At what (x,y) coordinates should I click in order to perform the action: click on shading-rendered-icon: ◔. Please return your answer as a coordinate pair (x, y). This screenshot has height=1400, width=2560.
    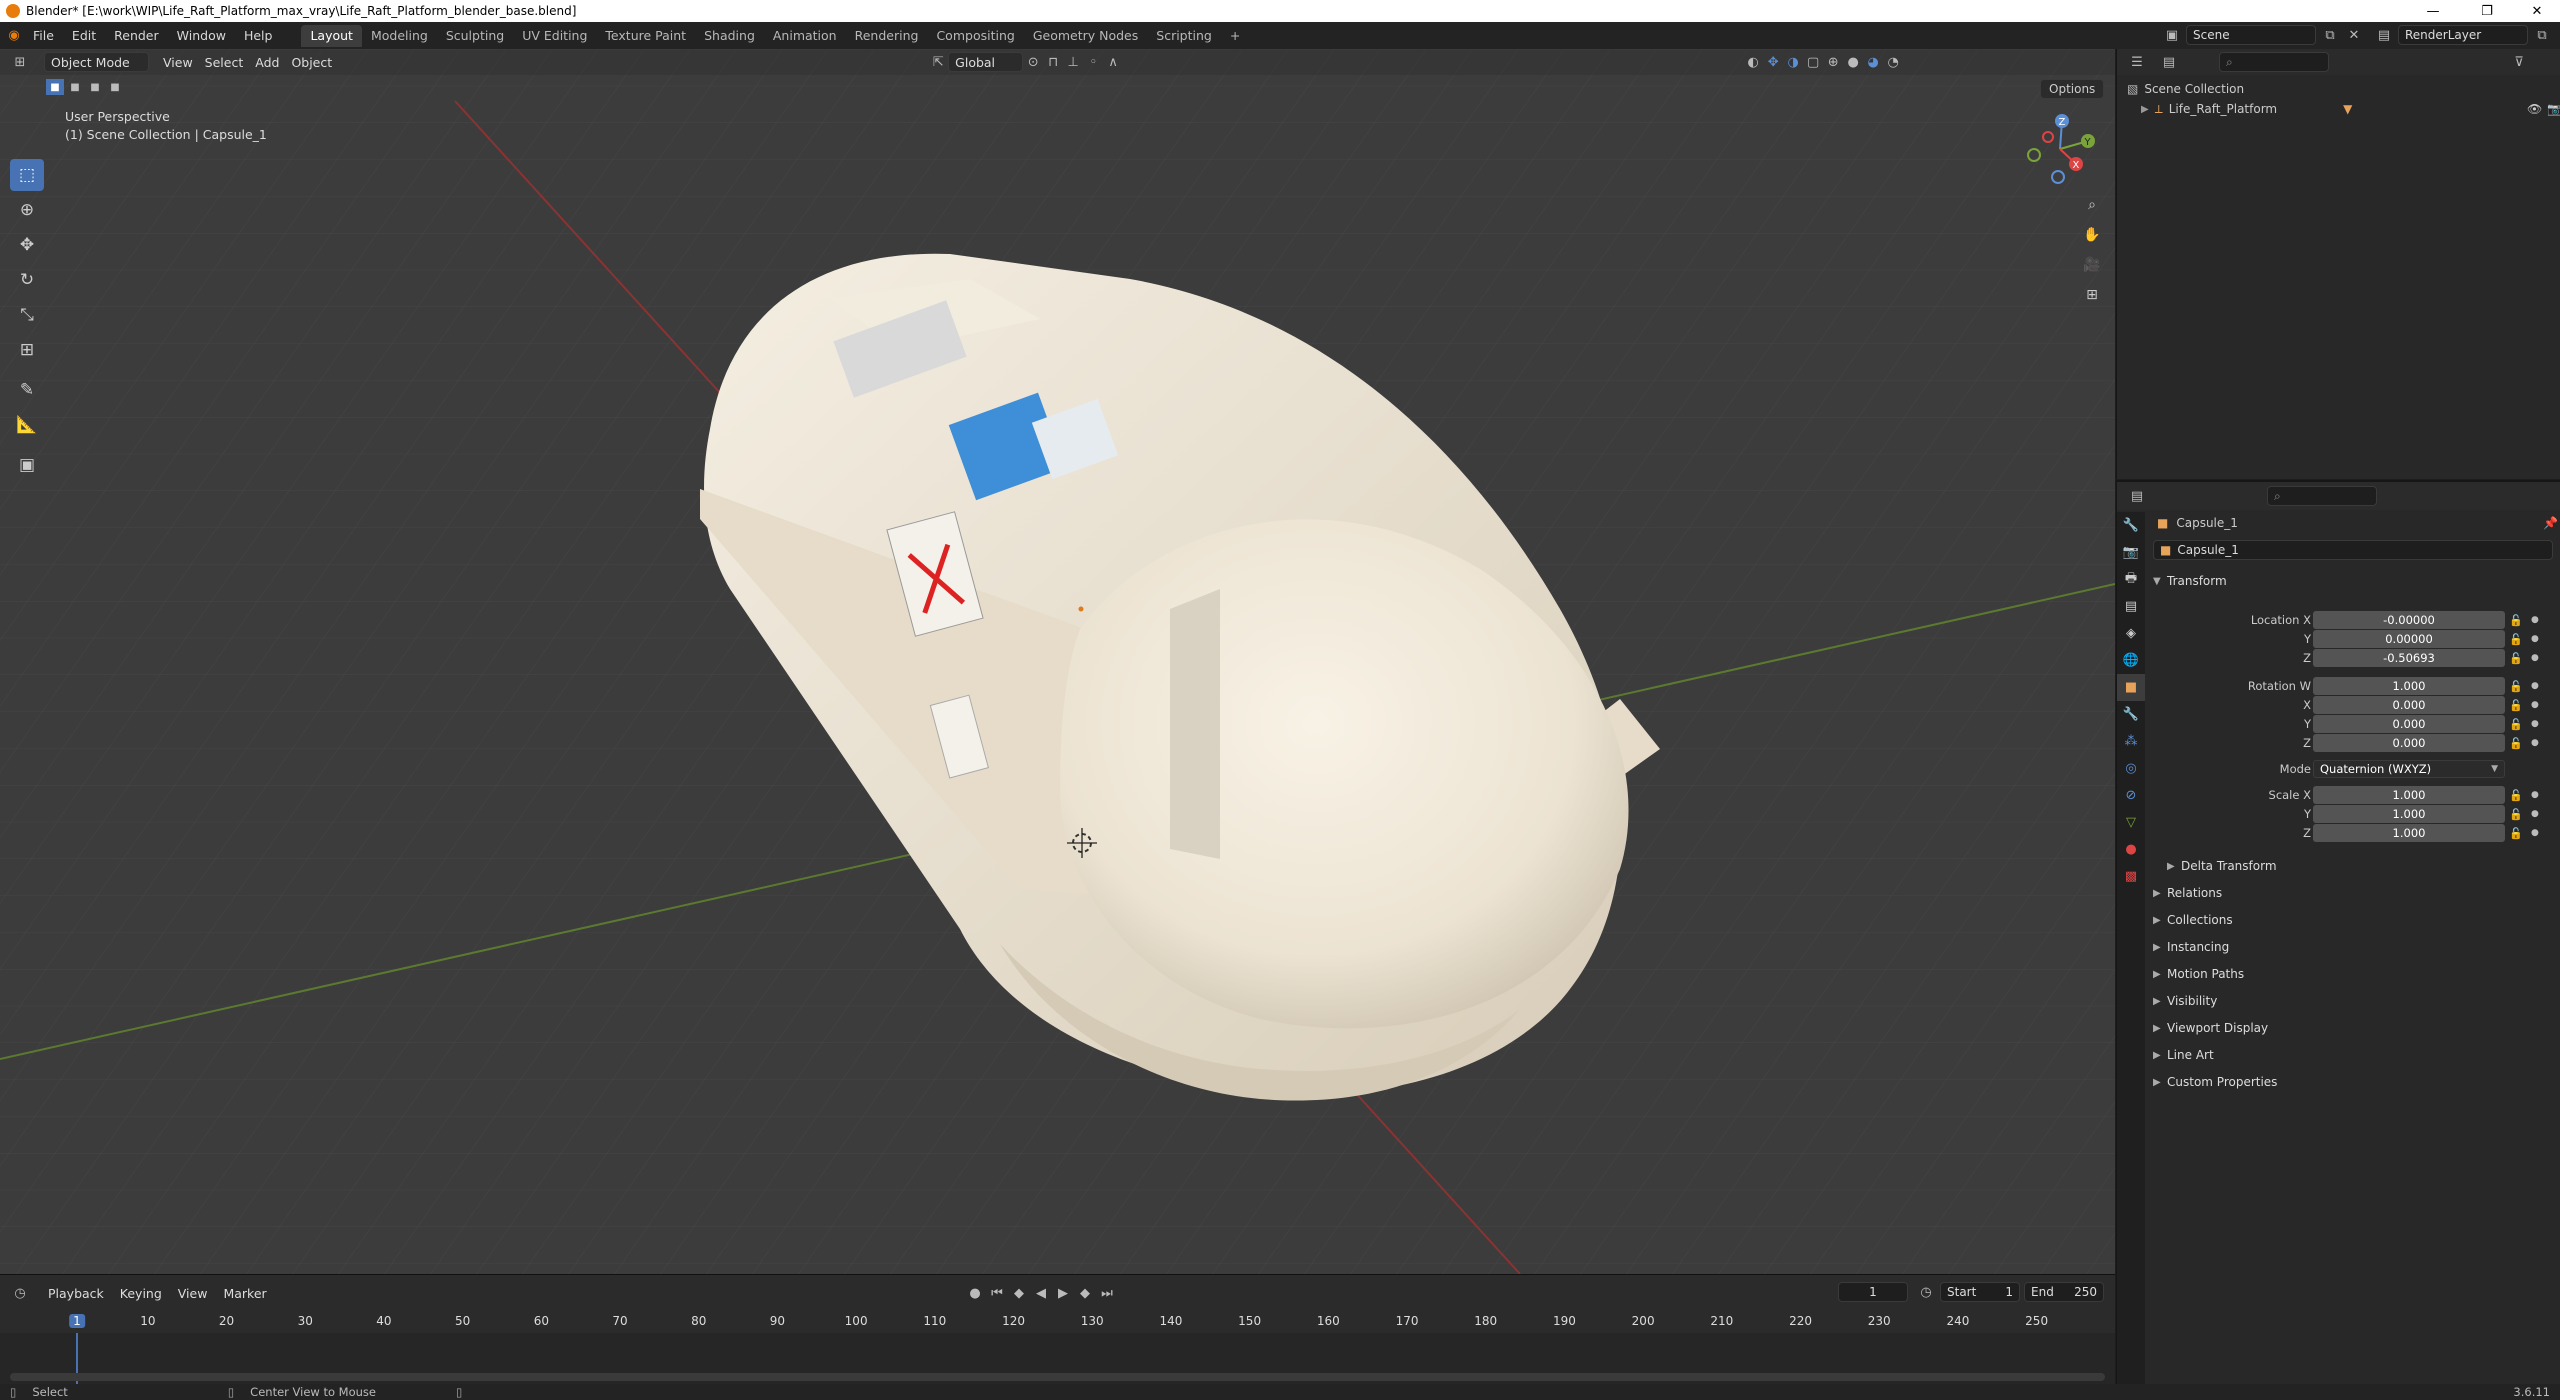
    Looking at the image, I should click on (1893, 62).